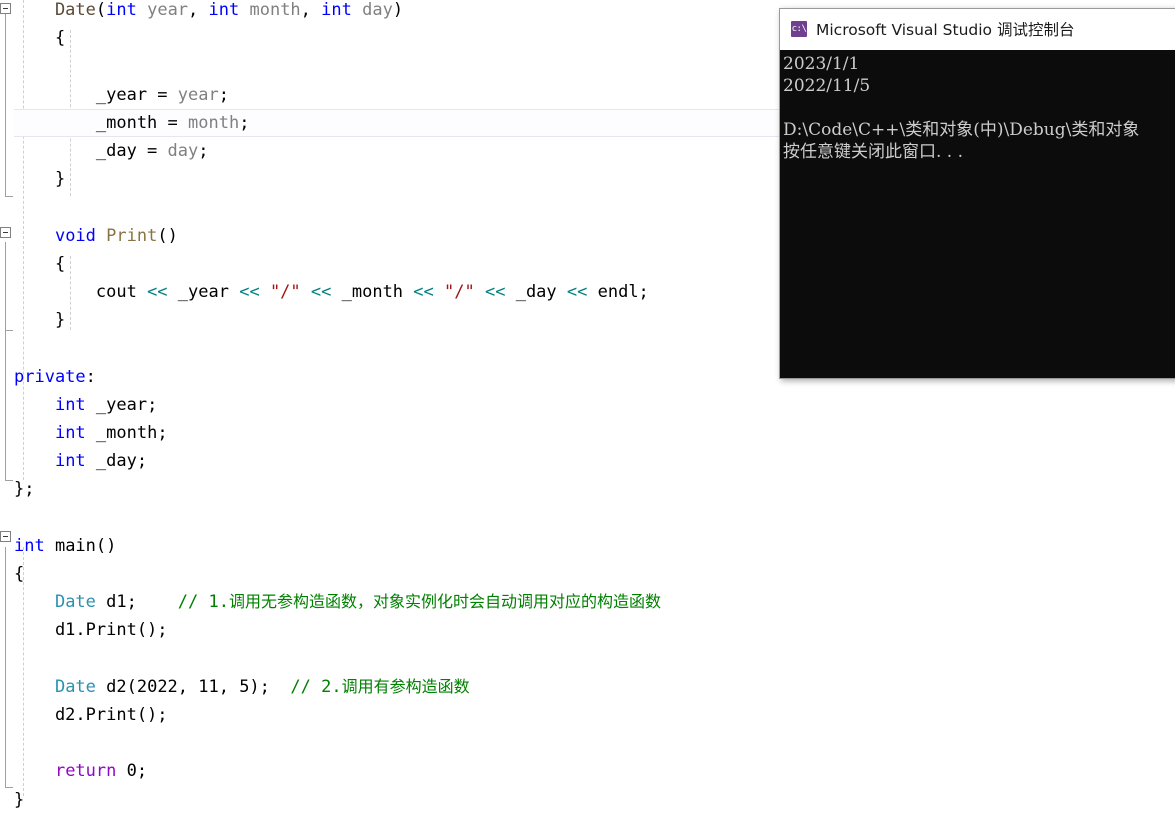 The width and height of the screenshot is (1175, 814). I want to click on code-line: Date(int year, int month, int day), so click(201, 12).